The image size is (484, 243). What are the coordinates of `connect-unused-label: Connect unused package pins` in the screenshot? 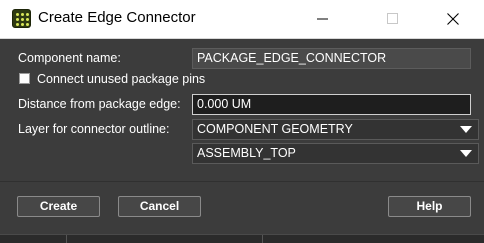 It's located at (121, 79).